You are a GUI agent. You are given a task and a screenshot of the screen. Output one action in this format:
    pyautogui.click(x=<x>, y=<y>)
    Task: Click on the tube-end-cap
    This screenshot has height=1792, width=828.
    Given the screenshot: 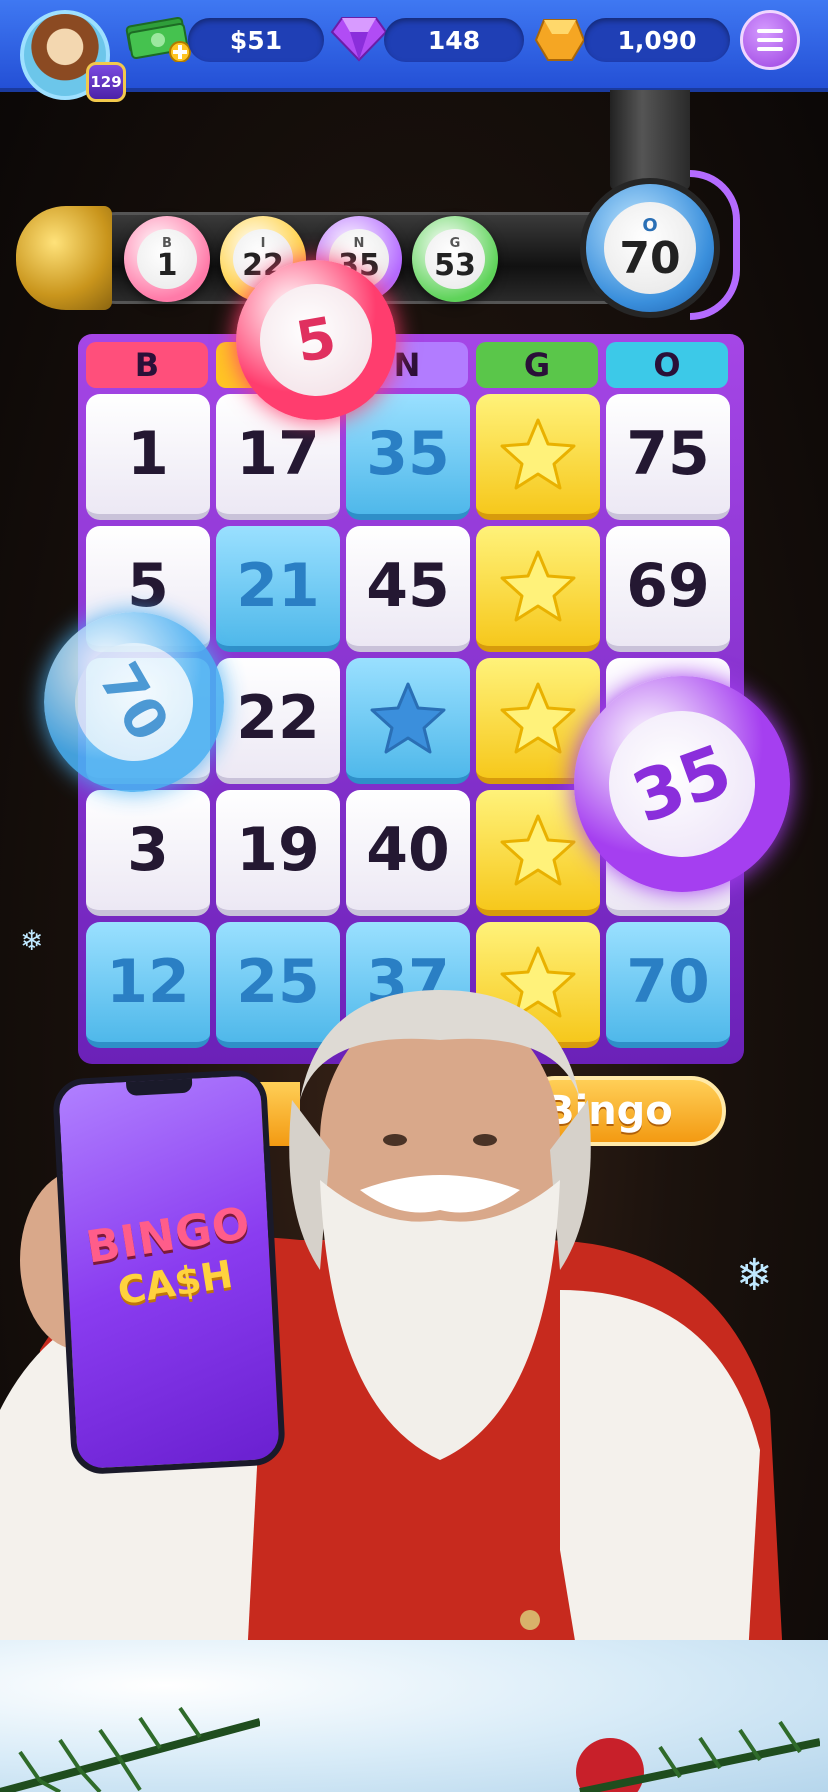 What is the action you would take?
    pyautogui.click(x=64, y=258)
    